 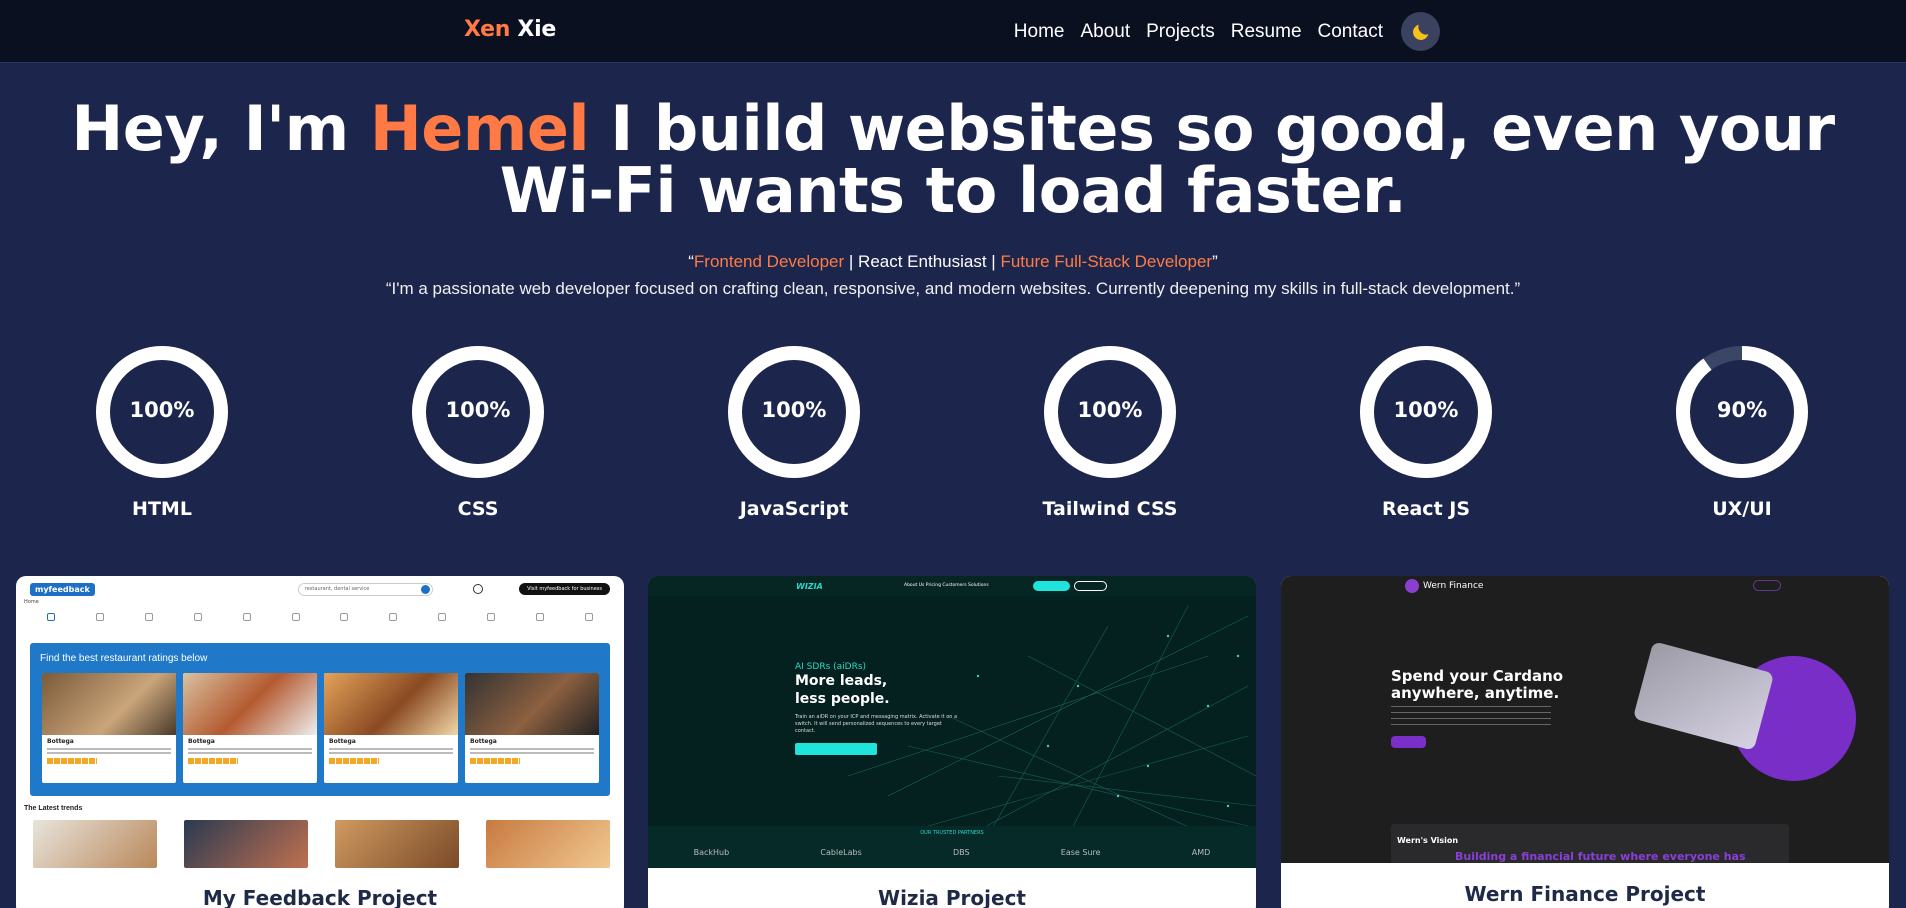 What do you see at coordinates (1428, 840) in the screenshot?
I see `vision-title: Wern's Vision` at bounding box center [1428, 840].